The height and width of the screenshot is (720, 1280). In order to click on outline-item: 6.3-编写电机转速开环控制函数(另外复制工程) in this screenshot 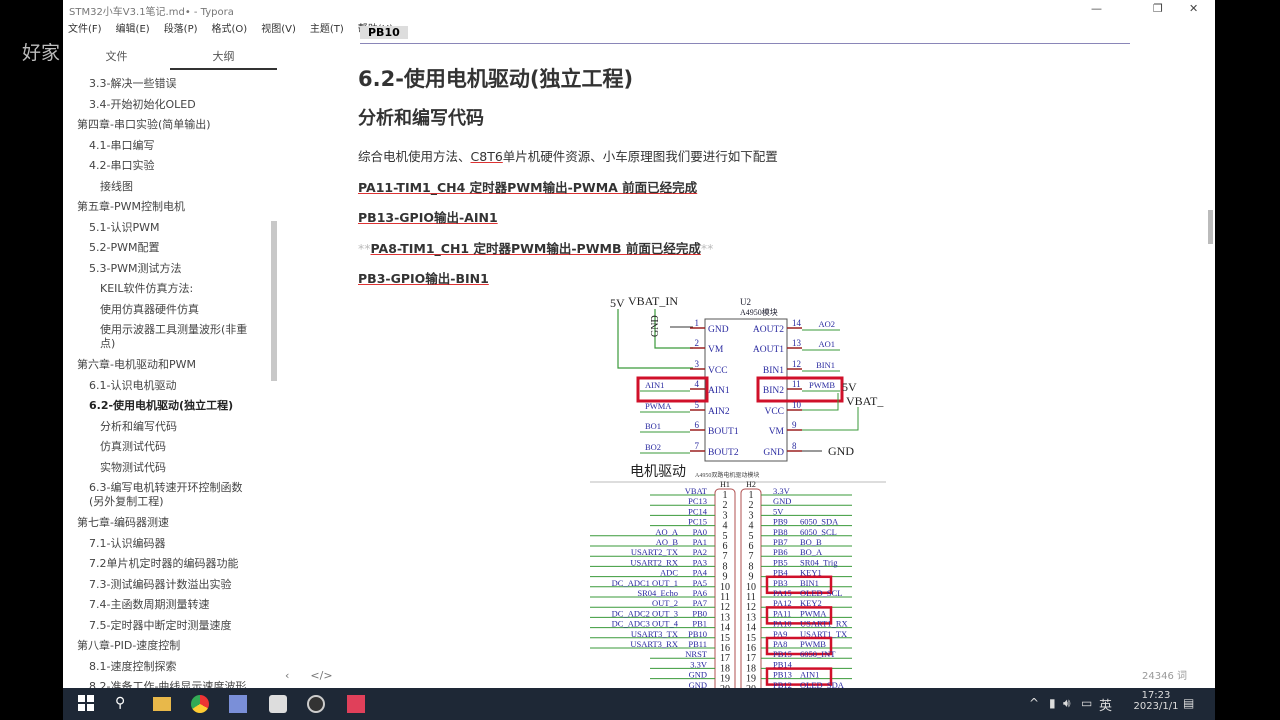, I will do `click(158, 495)`.